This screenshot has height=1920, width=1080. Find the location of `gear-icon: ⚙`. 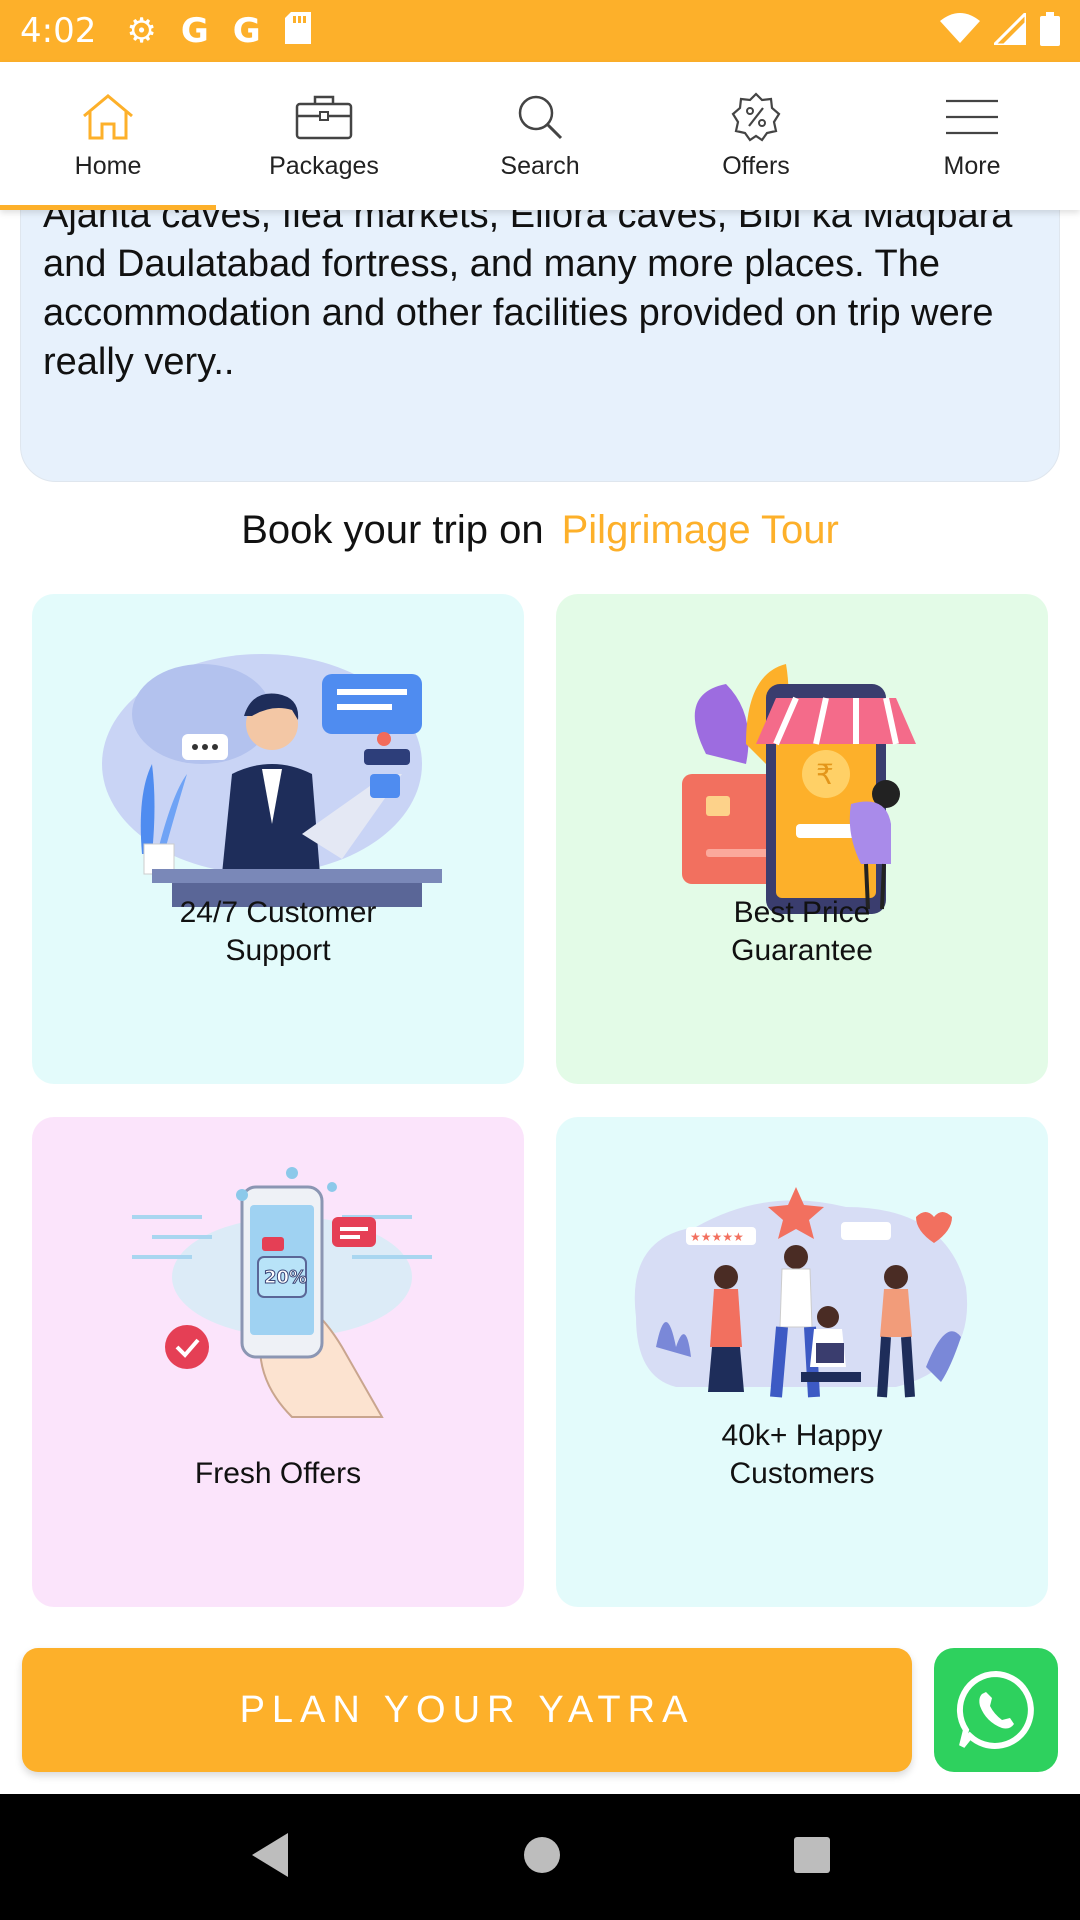

gear-icon: ⚙ is located at coordinates (141, 31).